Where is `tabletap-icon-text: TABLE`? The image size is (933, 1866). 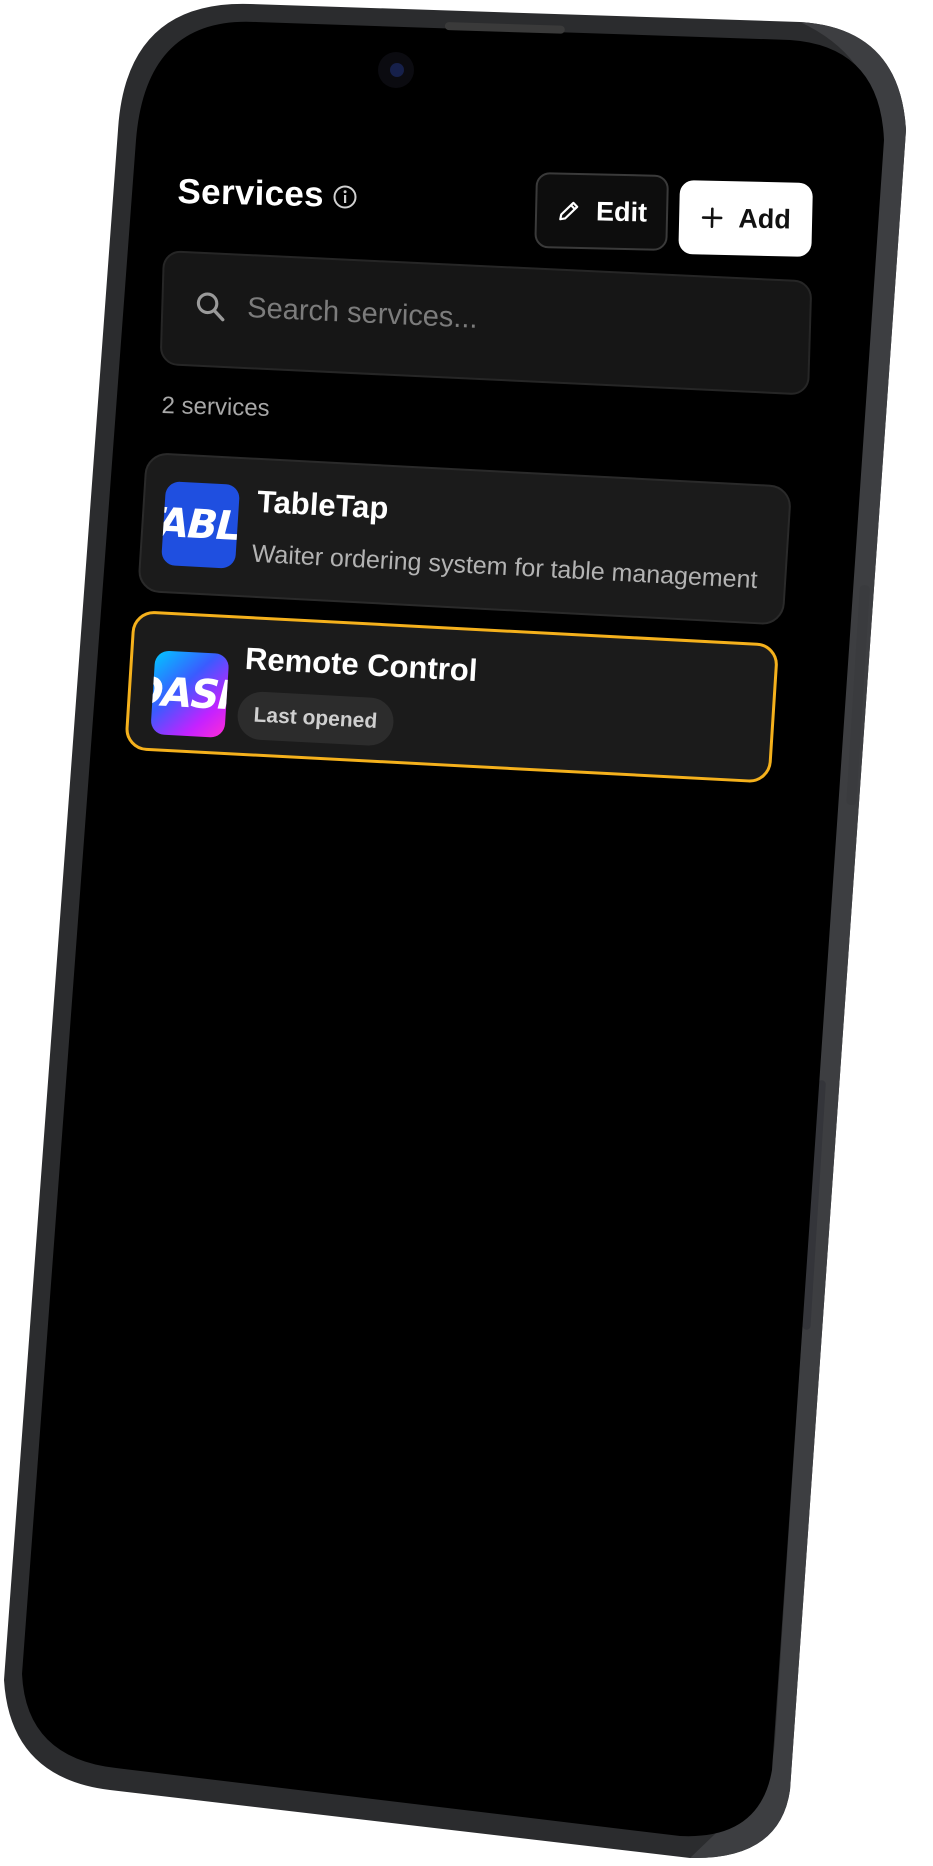
tabletap-icon-text: TABLE is located at coordinates (200, 525).